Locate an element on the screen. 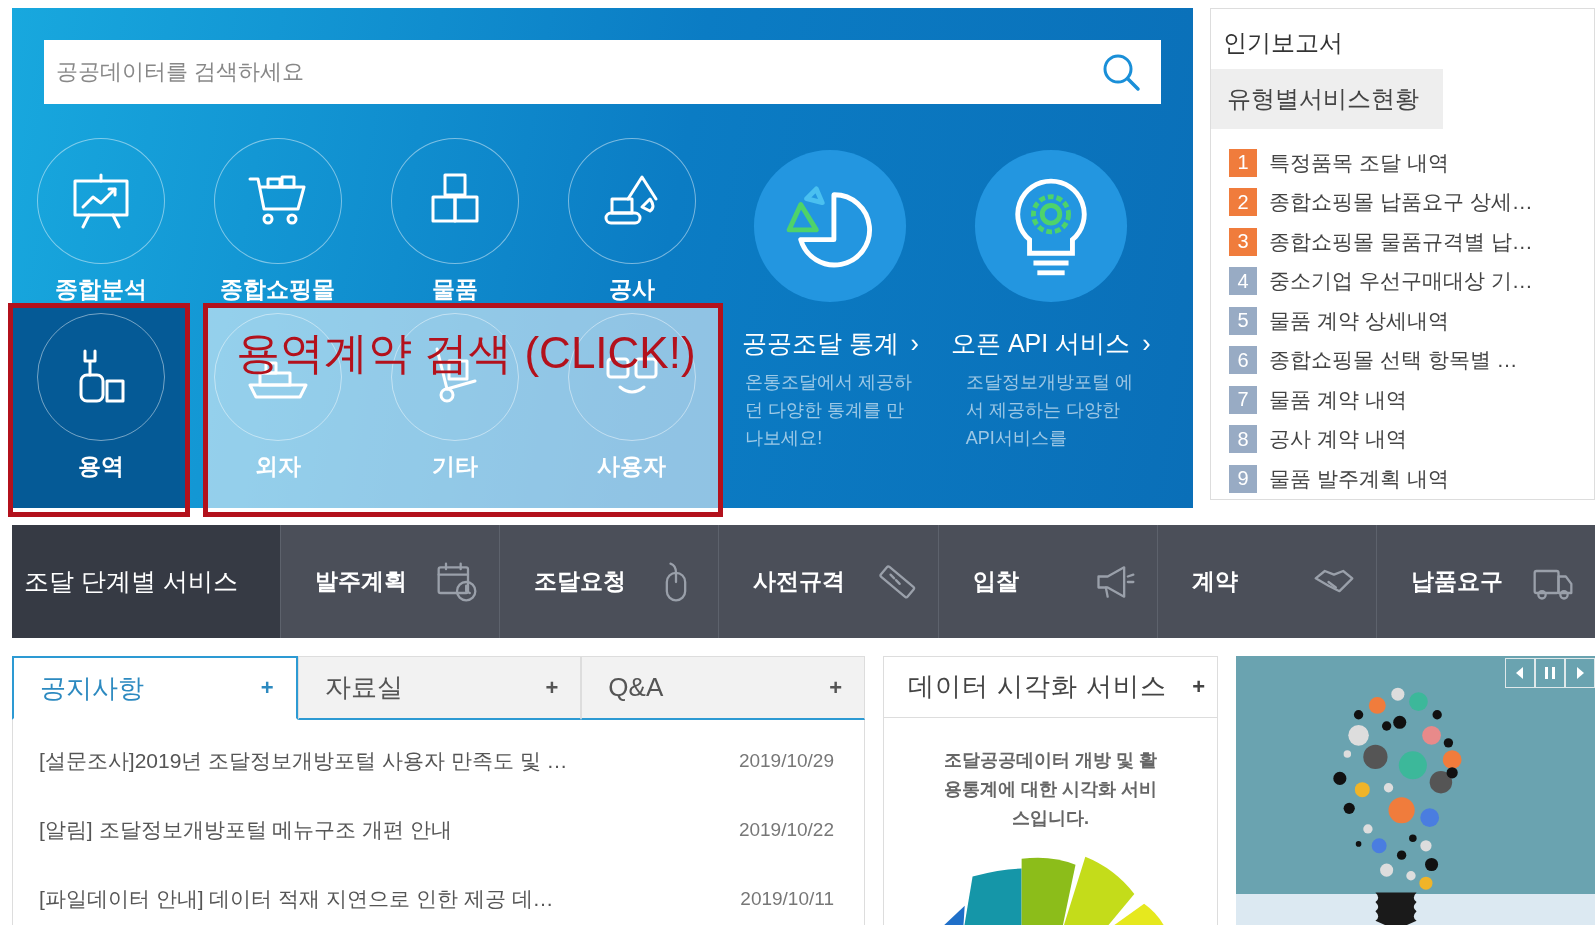 This screenshot has width=1595, height=925. rank-badge: 8 is located at coordinates (1243, 439).